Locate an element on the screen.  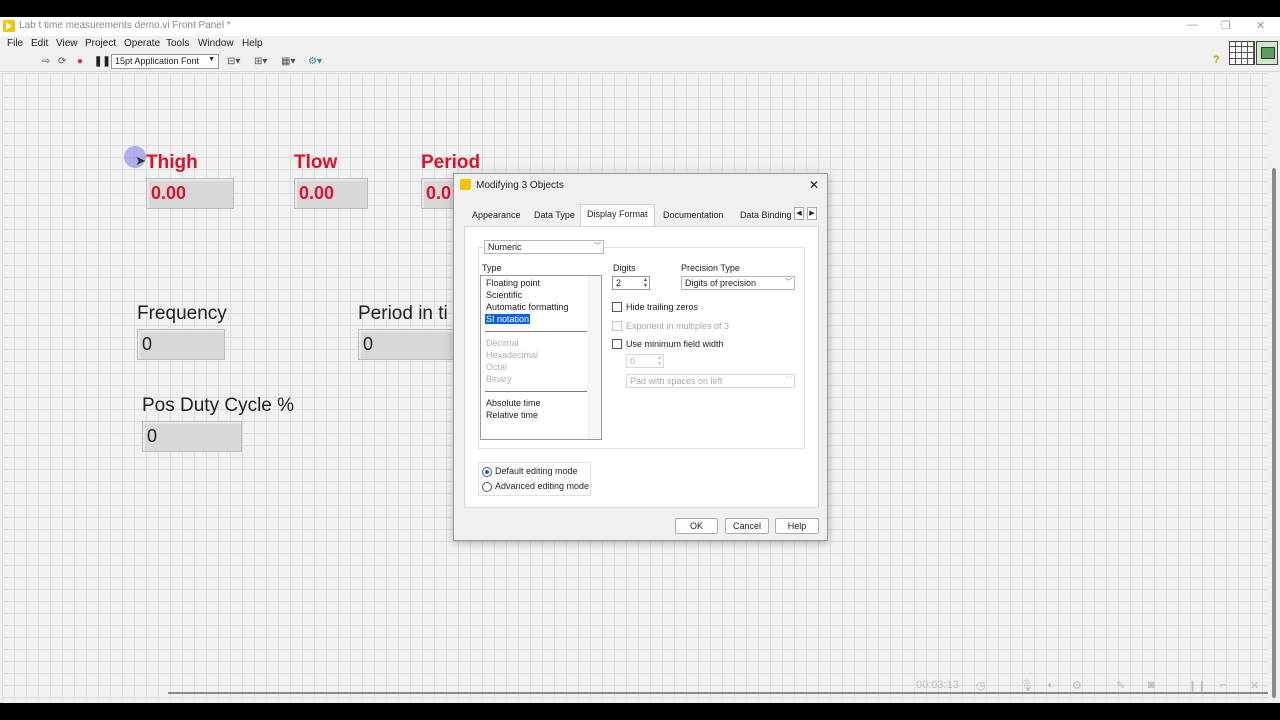
tab-documentation: Documentation is located at coordinates (693, 217).